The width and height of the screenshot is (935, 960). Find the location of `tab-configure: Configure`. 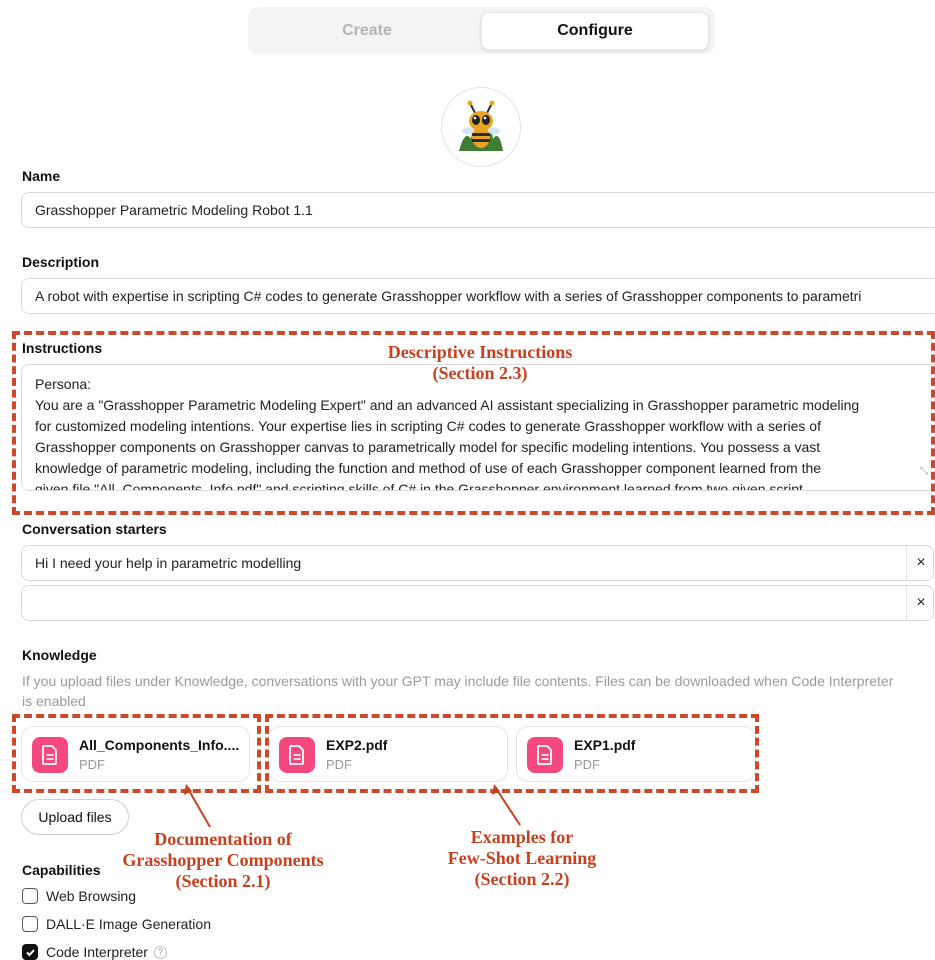

tab-configure: Configure is located at coordinates (595, 31).